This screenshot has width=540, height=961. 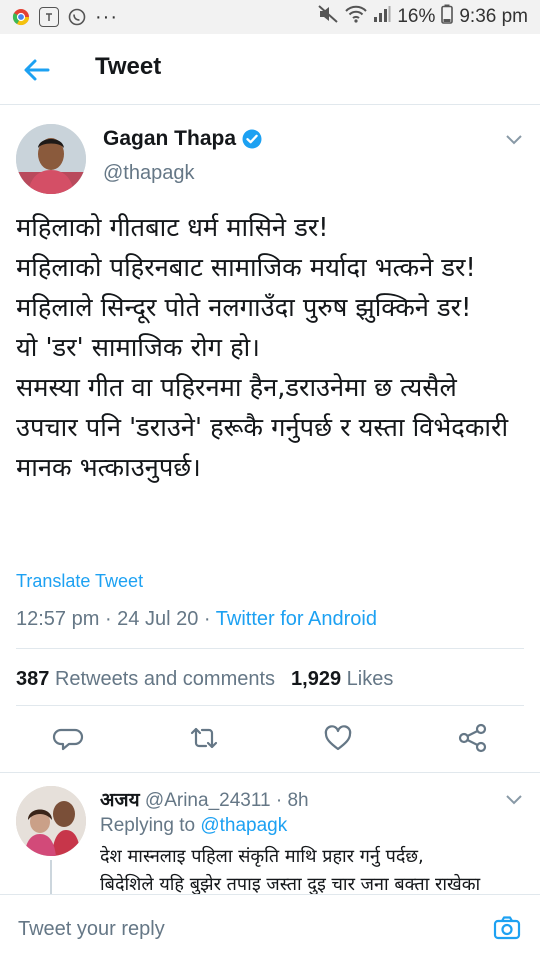 What do you see at coordinates (169, 139) in the screenshot?
I see `author-name: Gagan Thapa` at bounding box center [169, 139].